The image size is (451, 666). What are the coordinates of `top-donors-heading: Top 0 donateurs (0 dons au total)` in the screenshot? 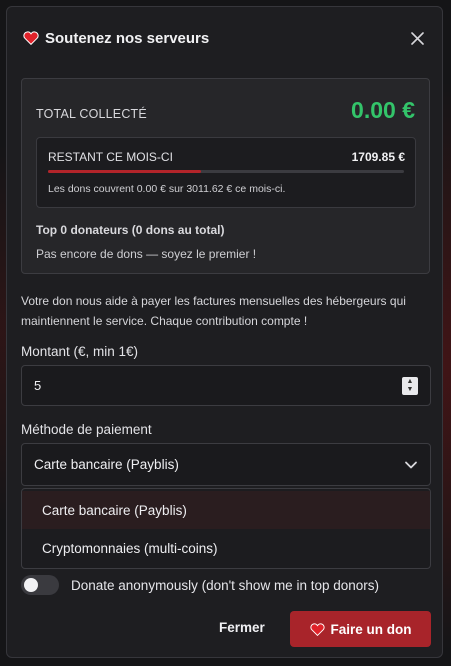 It's located at (130, 230).